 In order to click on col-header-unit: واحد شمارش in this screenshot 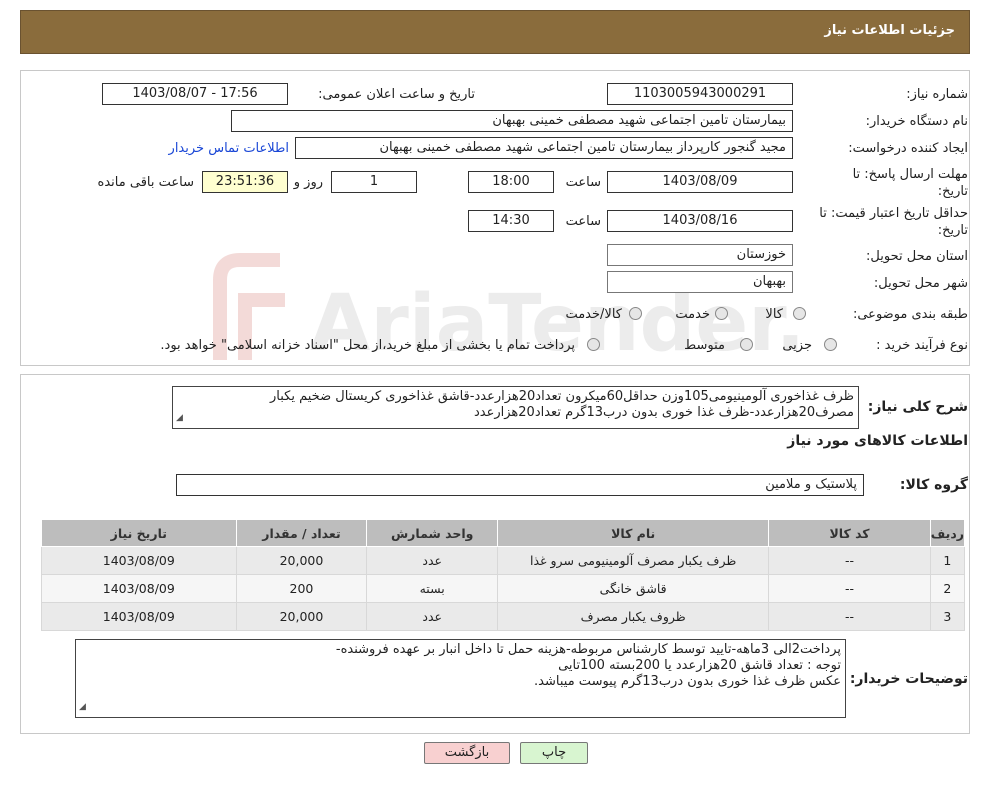, I will do `click(432, 533)`.